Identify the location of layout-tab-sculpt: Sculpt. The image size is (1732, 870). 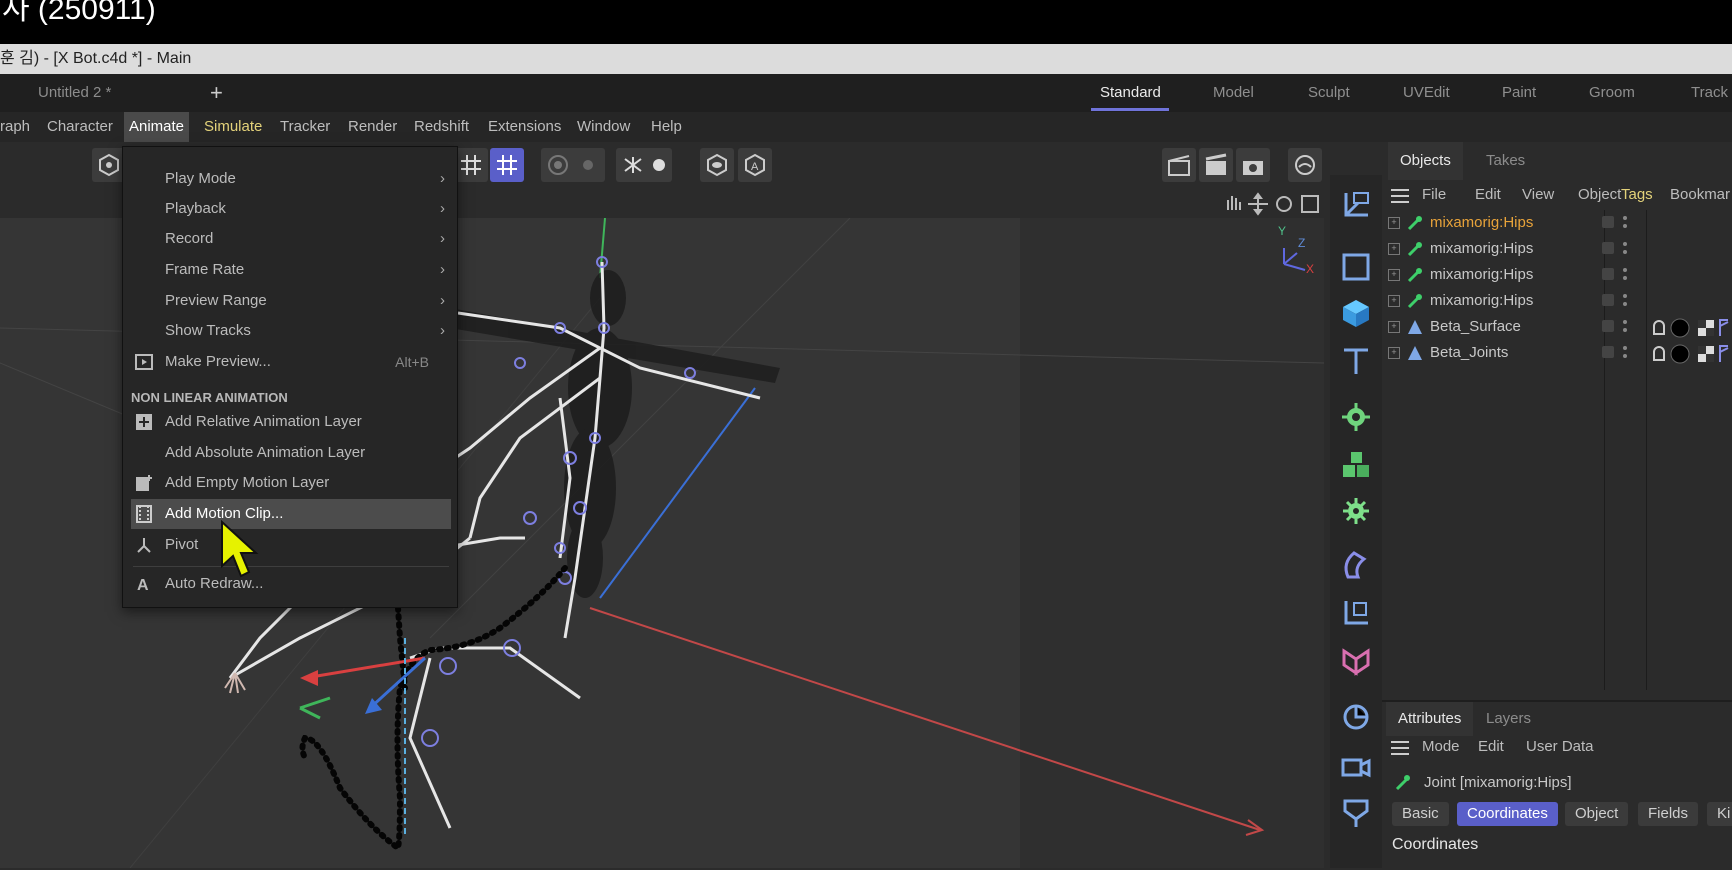
(1329, 93).